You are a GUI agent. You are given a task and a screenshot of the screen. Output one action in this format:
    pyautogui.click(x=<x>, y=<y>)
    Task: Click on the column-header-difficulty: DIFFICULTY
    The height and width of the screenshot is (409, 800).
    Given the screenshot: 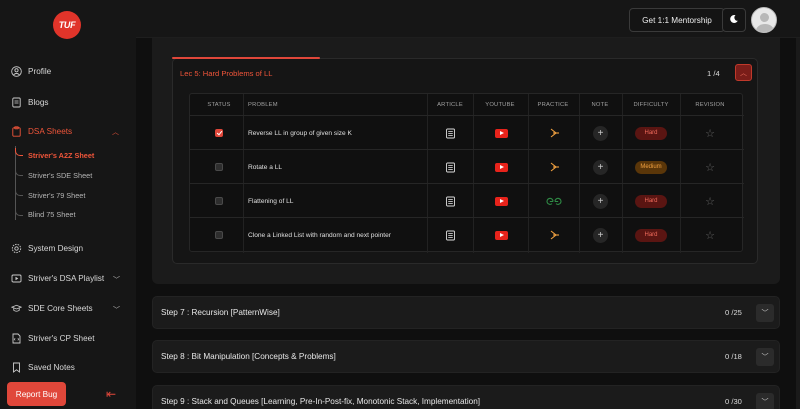 What is the action you would take?
    pyautogui.click(x=651, y=105)
    